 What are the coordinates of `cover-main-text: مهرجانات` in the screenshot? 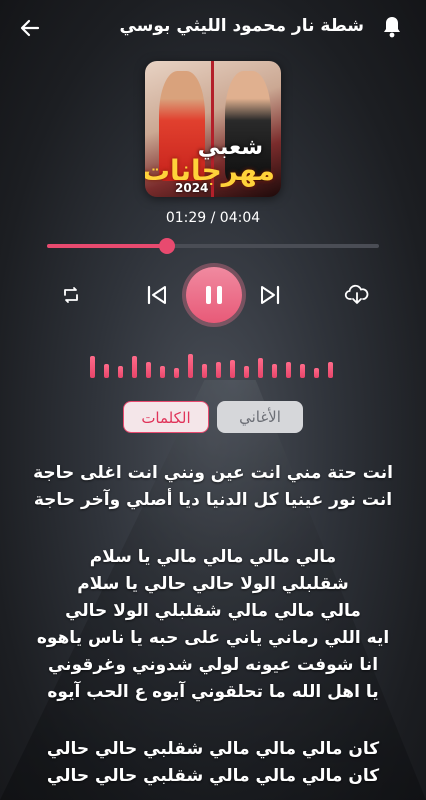 It's located at (210, 170).